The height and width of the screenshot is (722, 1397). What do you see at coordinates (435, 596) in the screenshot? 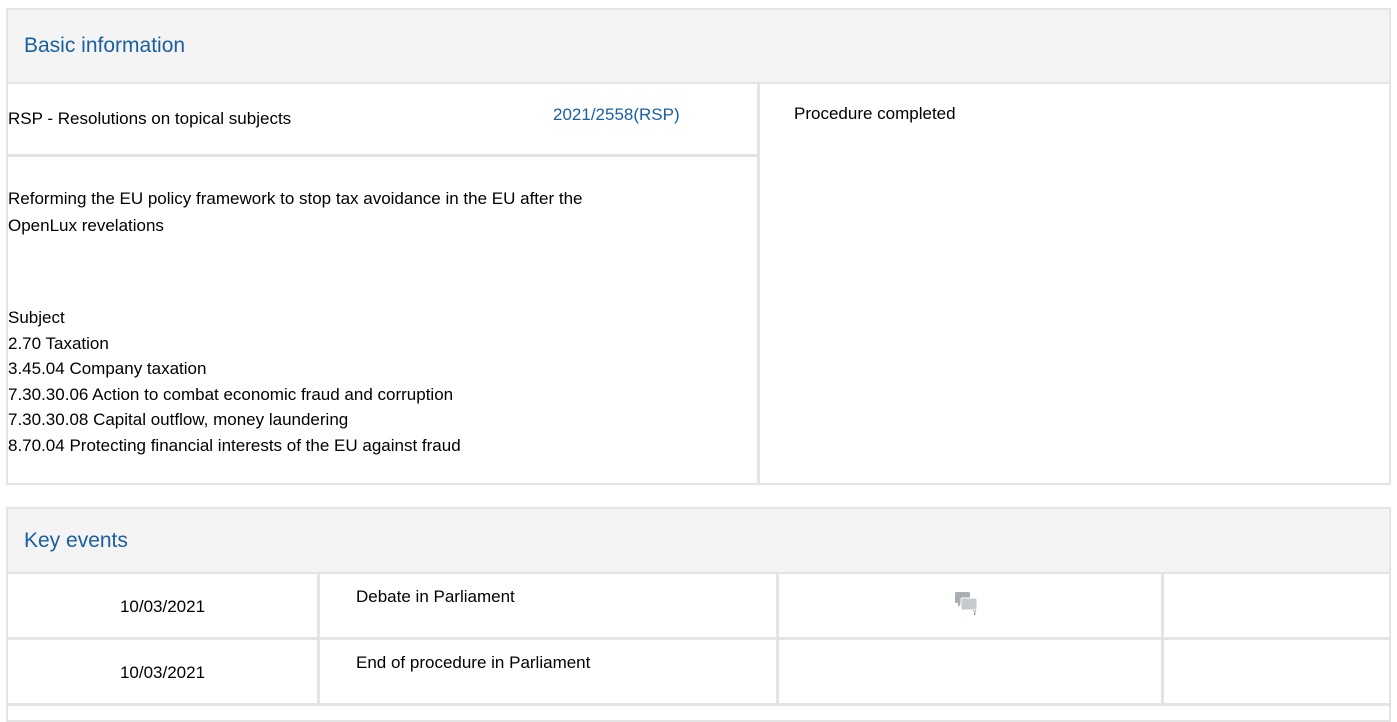
I see `event-name: Debate in Parliament` at bounding box center [435, 596].